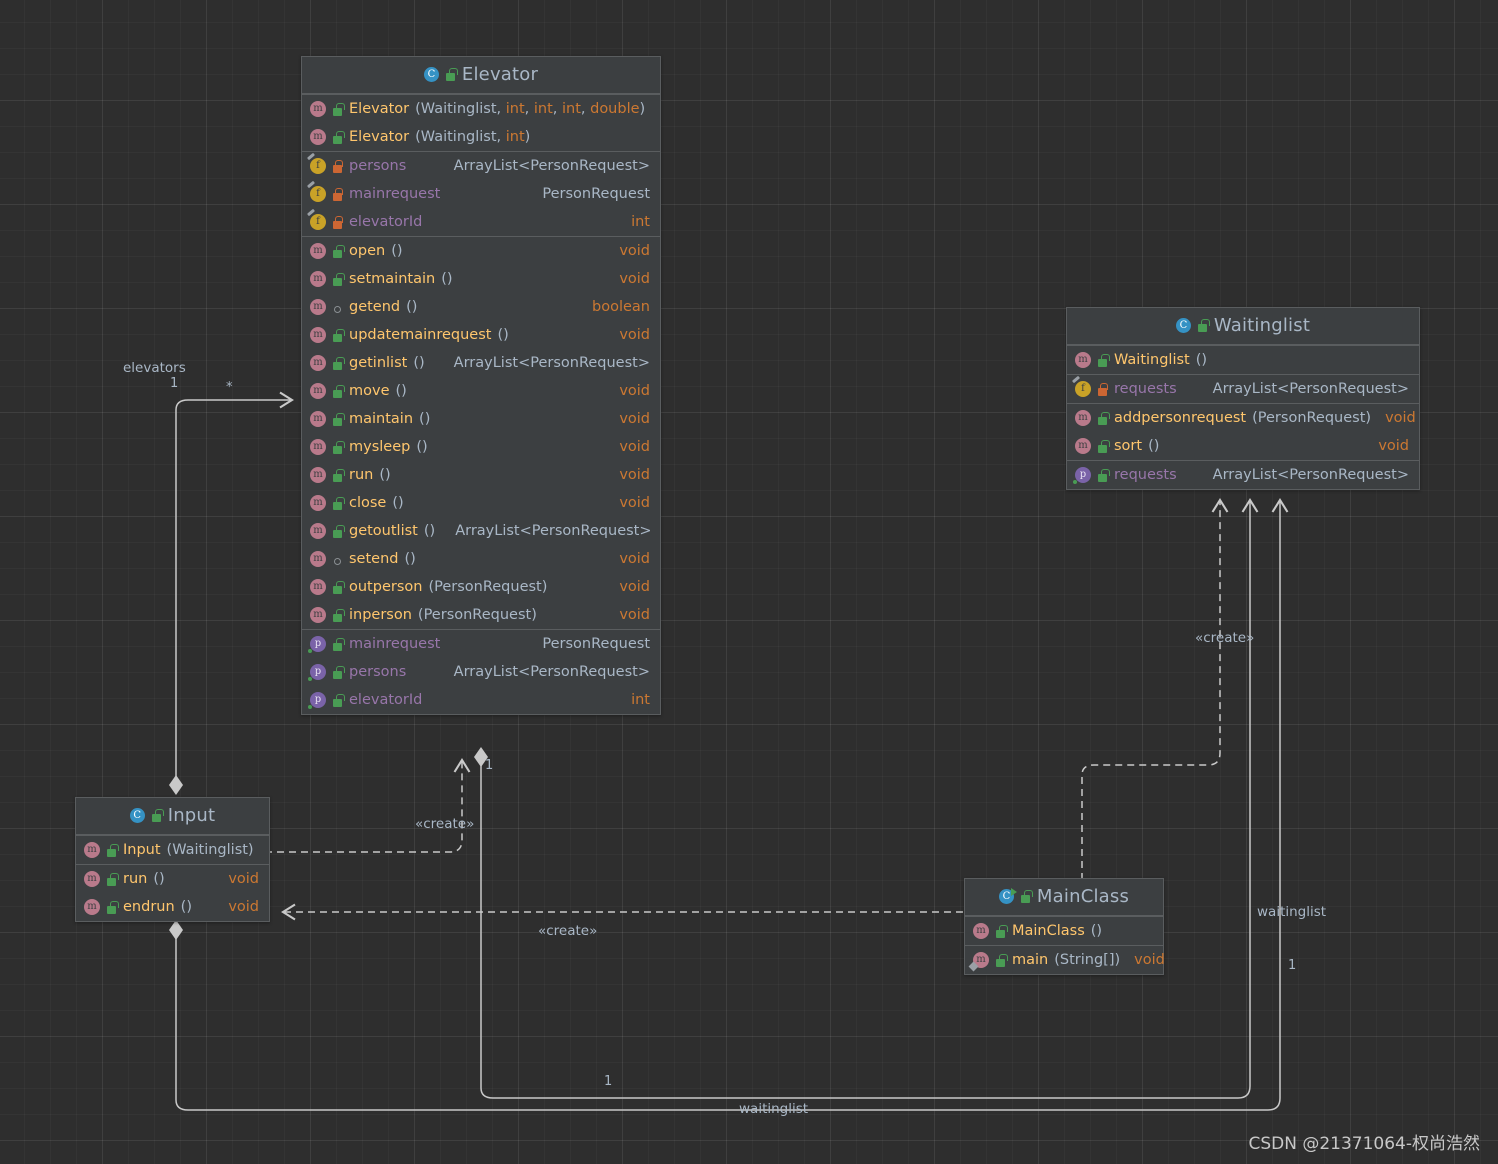 This screenshot has width=1498, height=1164. What do you see at coordinates (481, 503) in the screenshot?
I see `member-row: m close() void` at bounding box center [481, 503].